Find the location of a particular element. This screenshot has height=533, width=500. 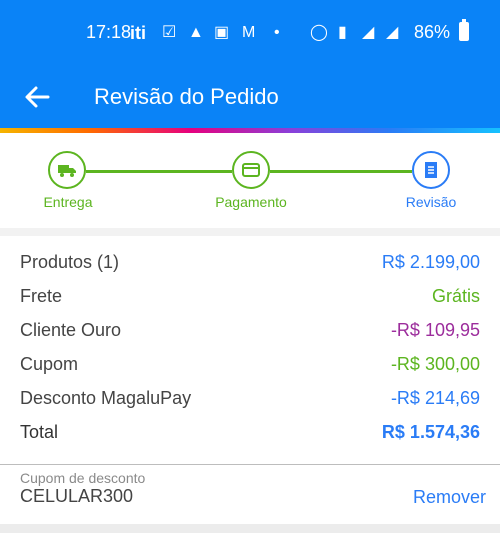

summary-label: Frete is located at coordinates (41, 296).